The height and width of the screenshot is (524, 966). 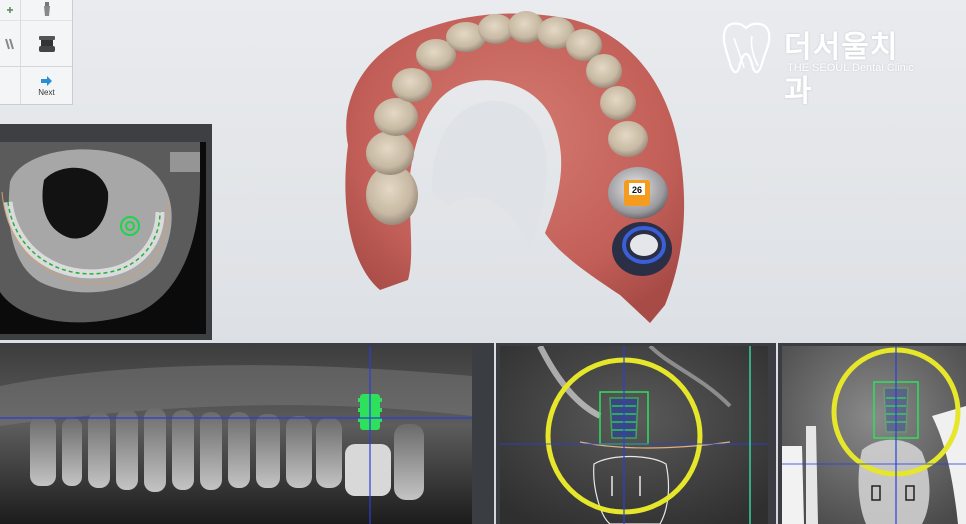 What do you see at coordinates (368, 470) in the screenshot?
I see `panoramic-crown` at bounding box center [368, 470].